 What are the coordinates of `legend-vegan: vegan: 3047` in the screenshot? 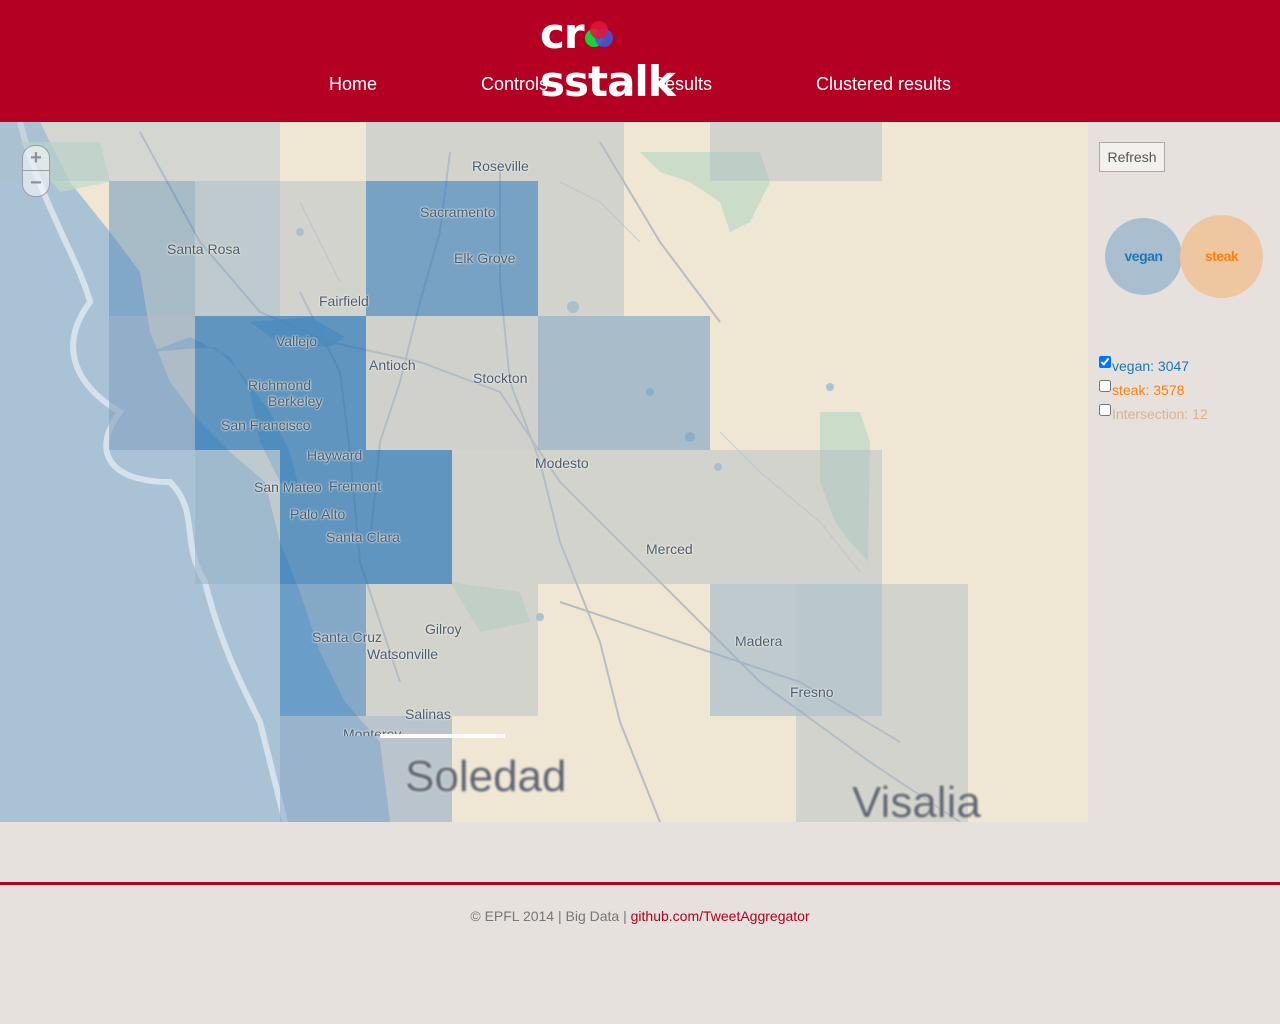 It's located at (1174, 367).